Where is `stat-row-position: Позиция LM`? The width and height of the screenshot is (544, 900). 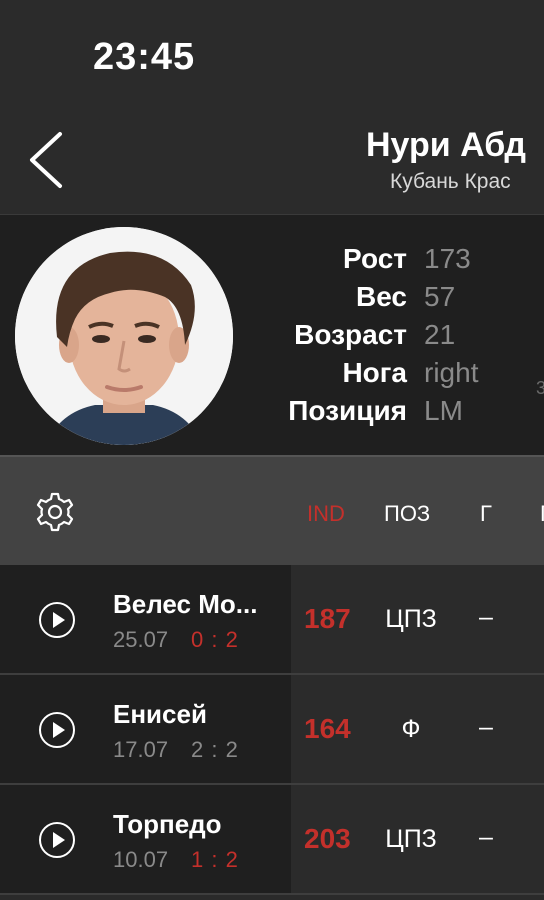
stat-row-position: Позиция LM is located at coordinates (272, 414).